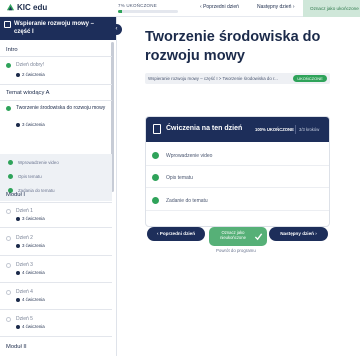 Image resolution: width=360 pixels, height=356 pixels. Describe the element at coordinates (30, 176) in the screenshot. I see `subitem-label: Opis tematu` at that location.